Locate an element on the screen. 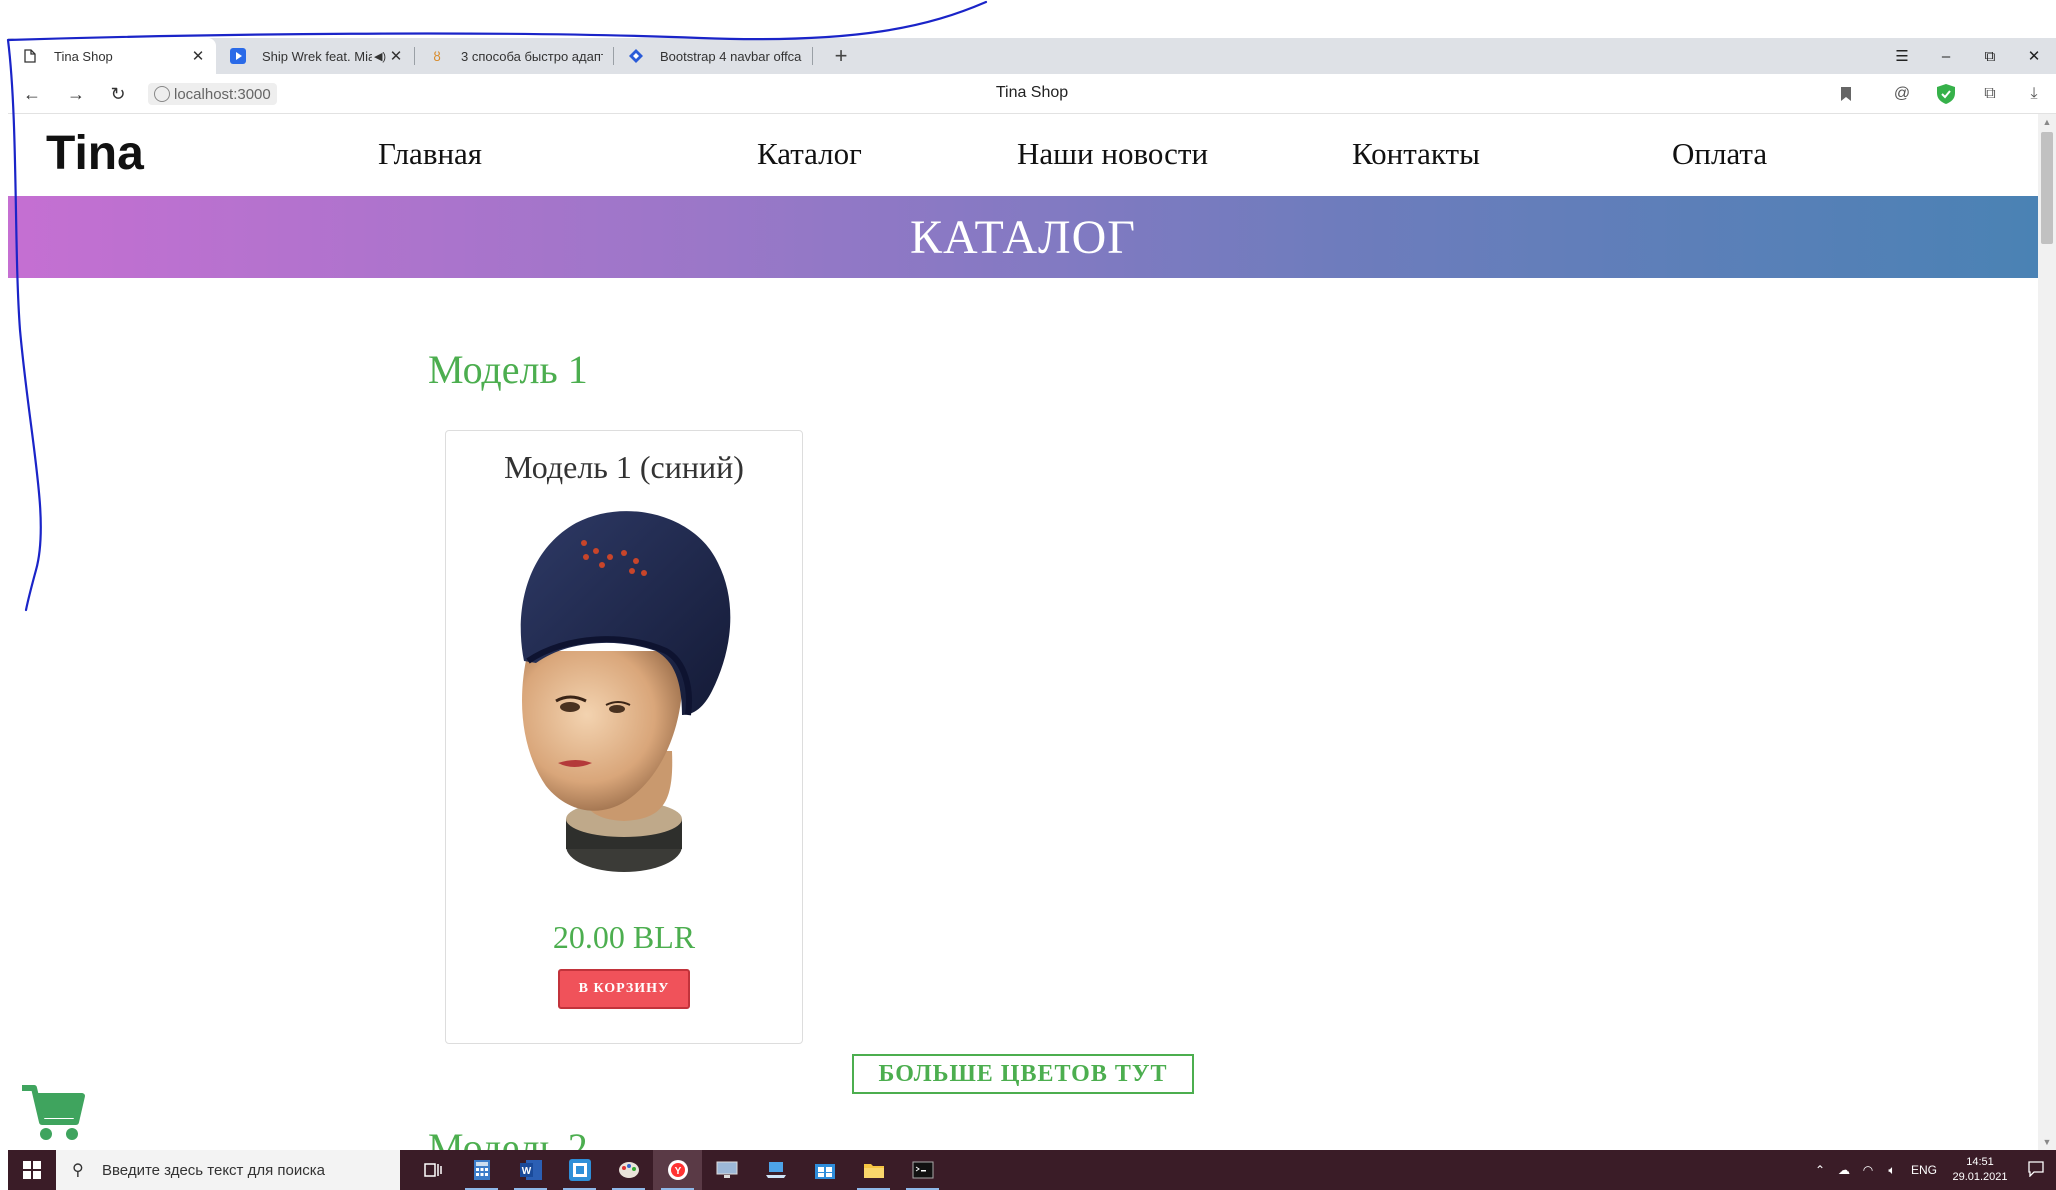  product-image is located at coordinates (625, 691).